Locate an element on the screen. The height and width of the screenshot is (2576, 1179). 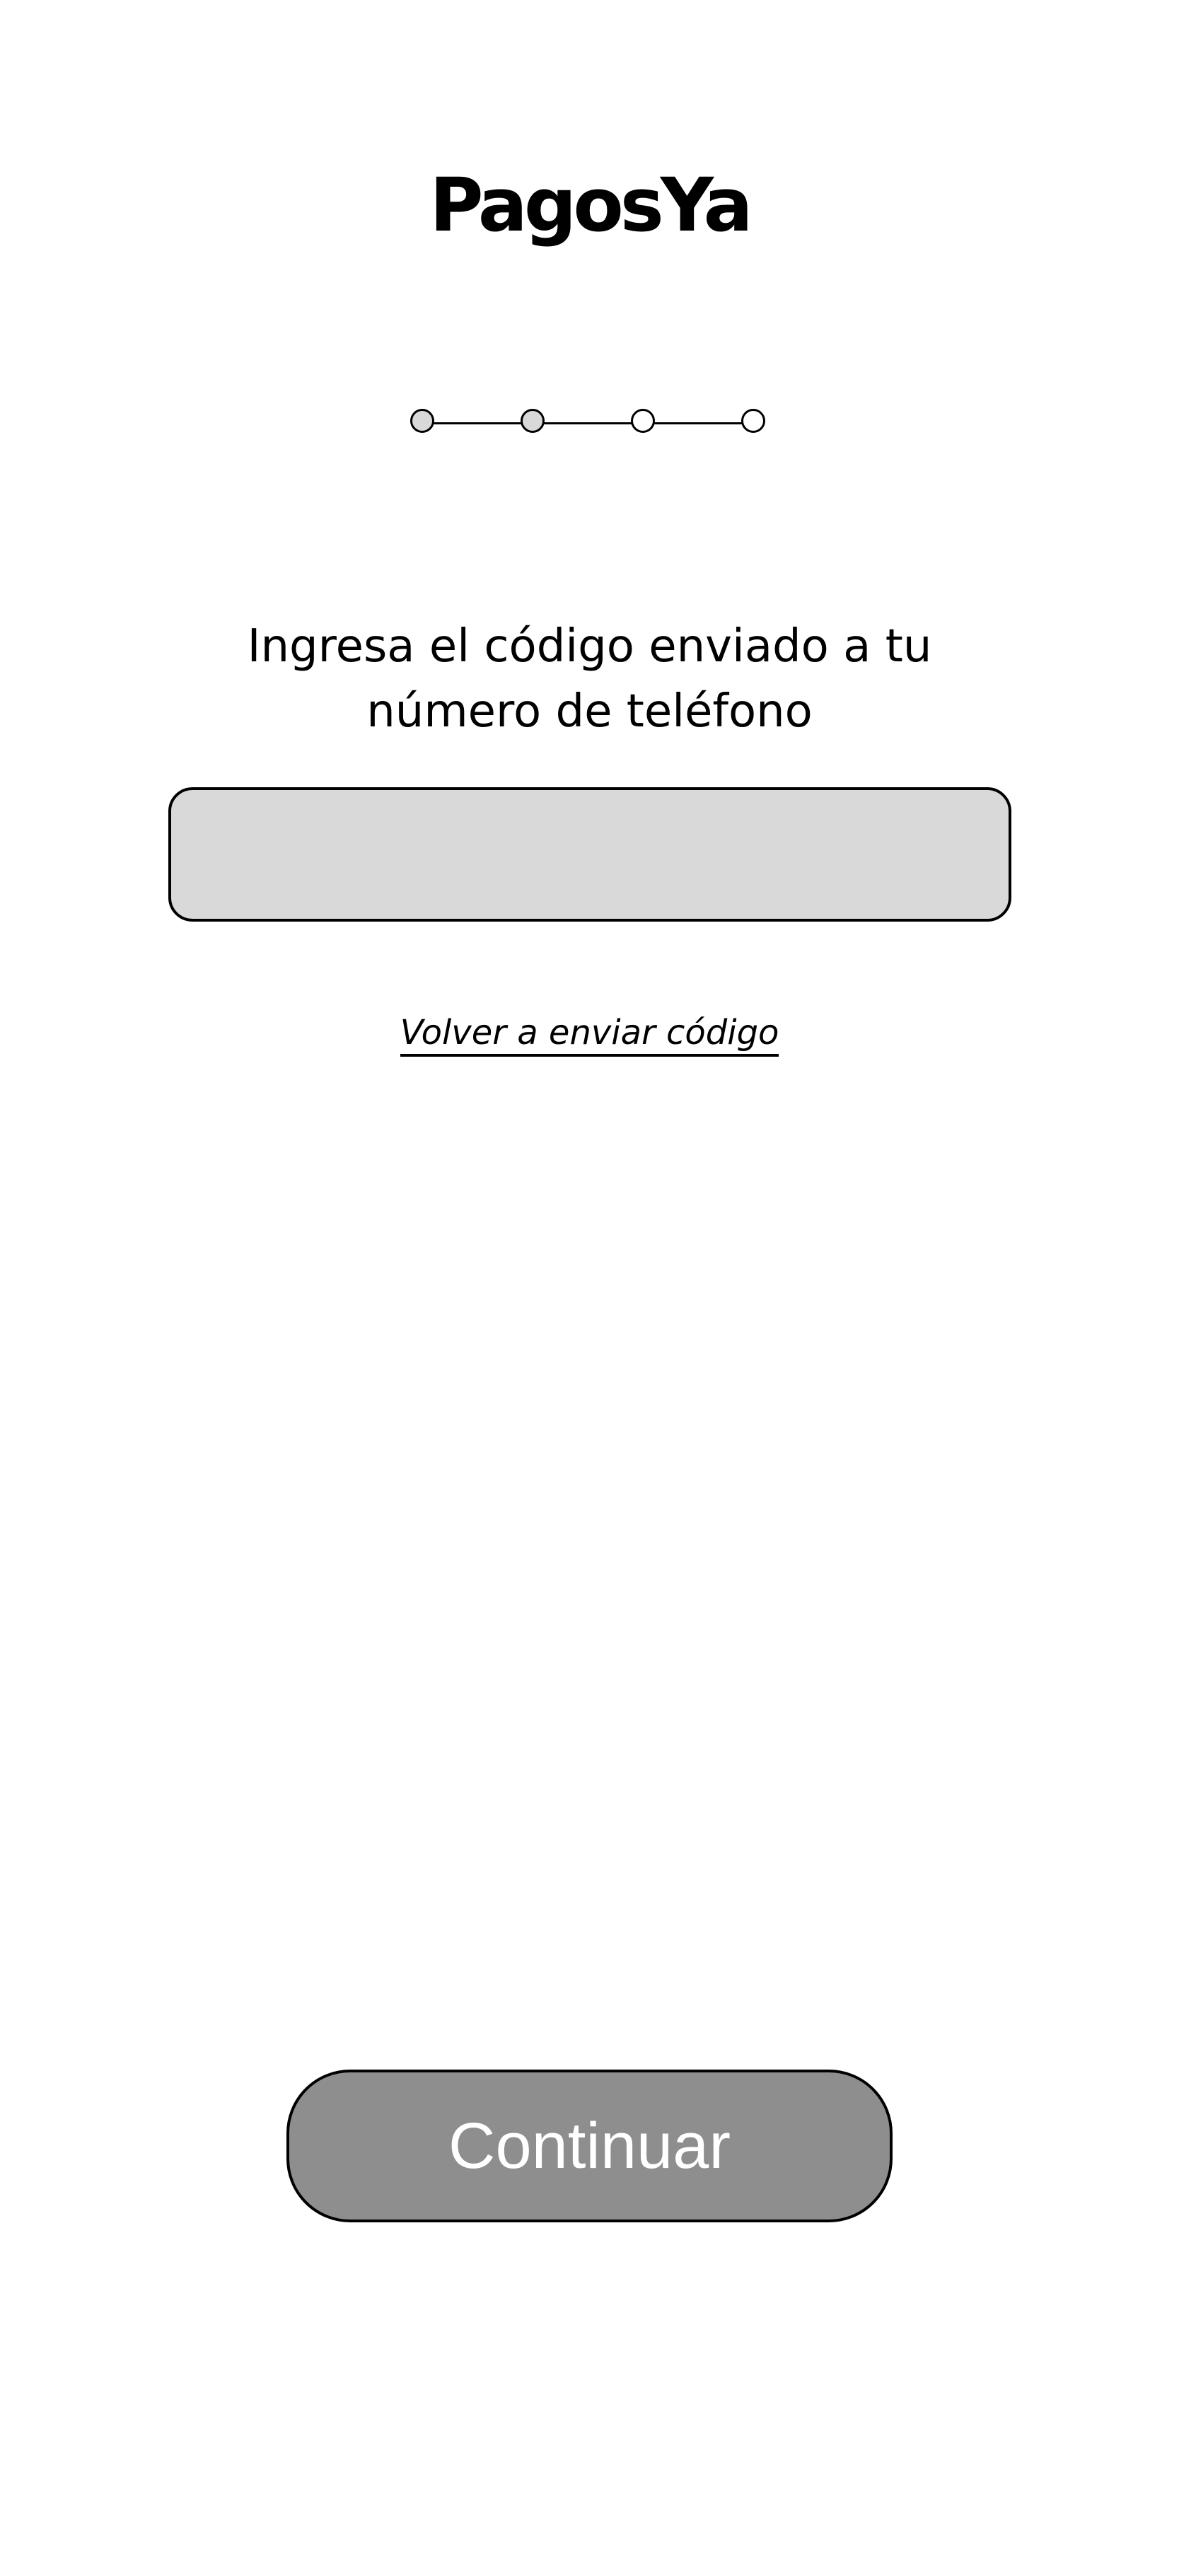
step-2-indicator is located at coordinates (533, 421).